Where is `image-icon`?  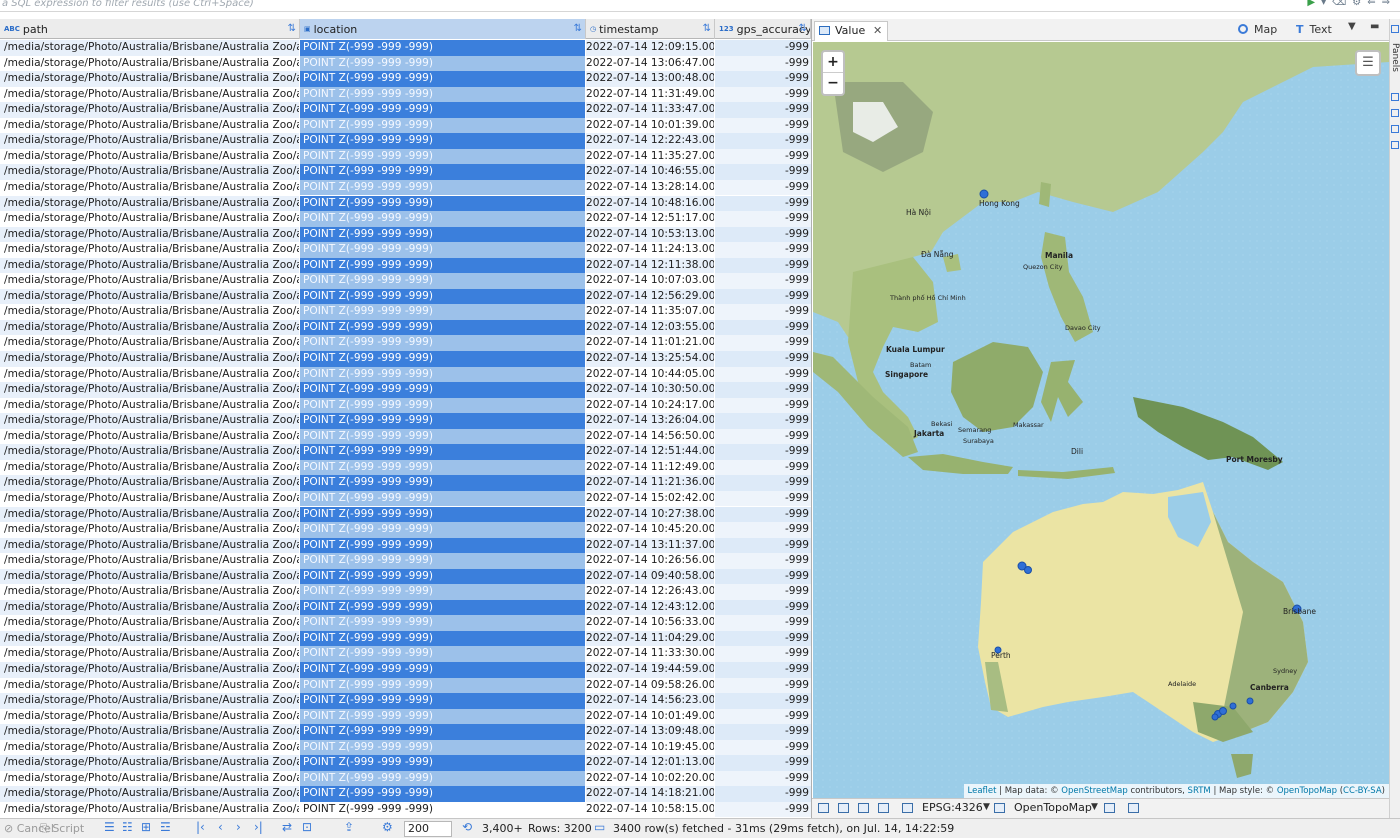
image-icon is located at coordinates (843, 808).